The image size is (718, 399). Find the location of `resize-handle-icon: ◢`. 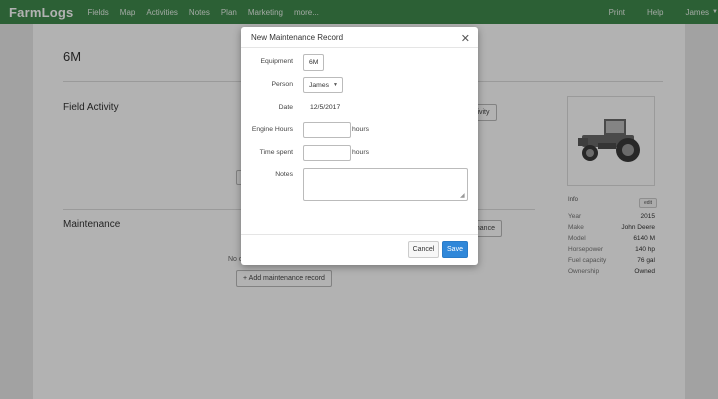

resize-handle-icon: ◢ is located at coordinates (462, 195).